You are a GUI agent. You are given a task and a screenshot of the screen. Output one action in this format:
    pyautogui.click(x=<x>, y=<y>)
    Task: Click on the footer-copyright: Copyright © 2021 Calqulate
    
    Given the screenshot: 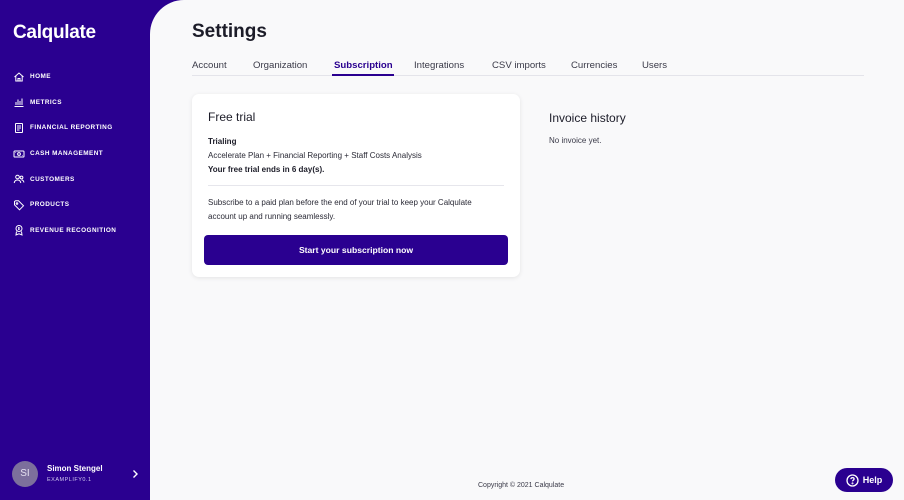 What is the action you would take?
    pyautogui.click(x=521, y=485)
    